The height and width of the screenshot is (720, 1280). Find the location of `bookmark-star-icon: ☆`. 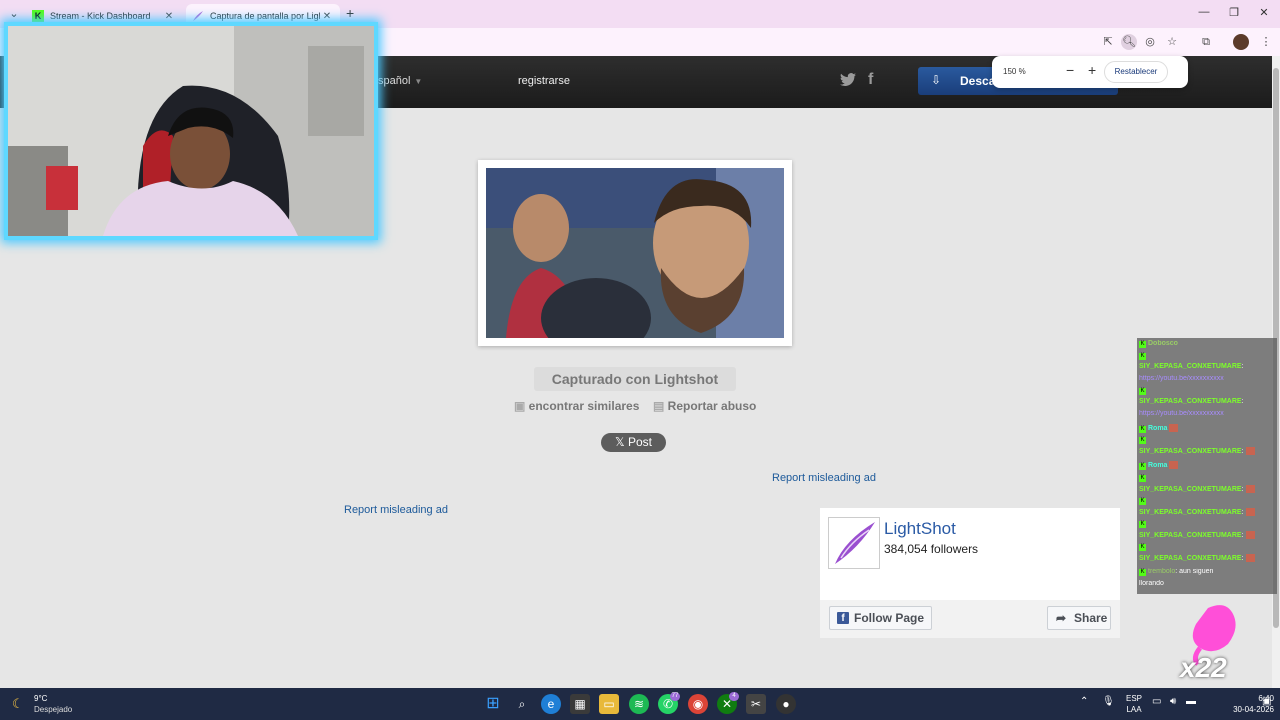

bookmark-star-icon: ☆ is located at coordinates (1172, 42).